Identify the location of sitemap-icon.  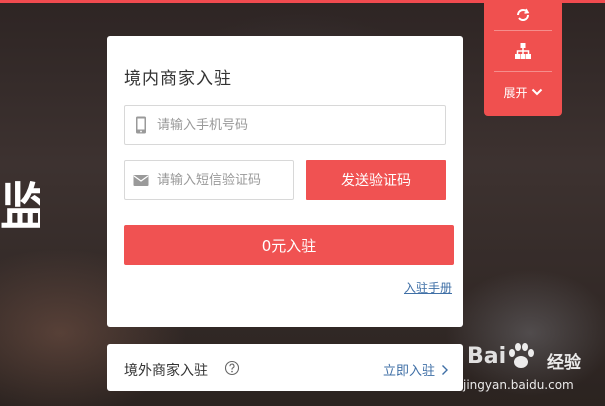
(523, 51).